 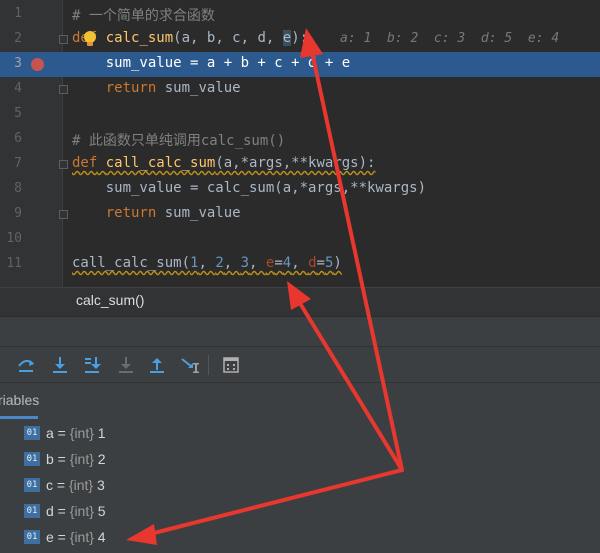 I want to click on lightbulb-icon, so click(x=90, y=39).